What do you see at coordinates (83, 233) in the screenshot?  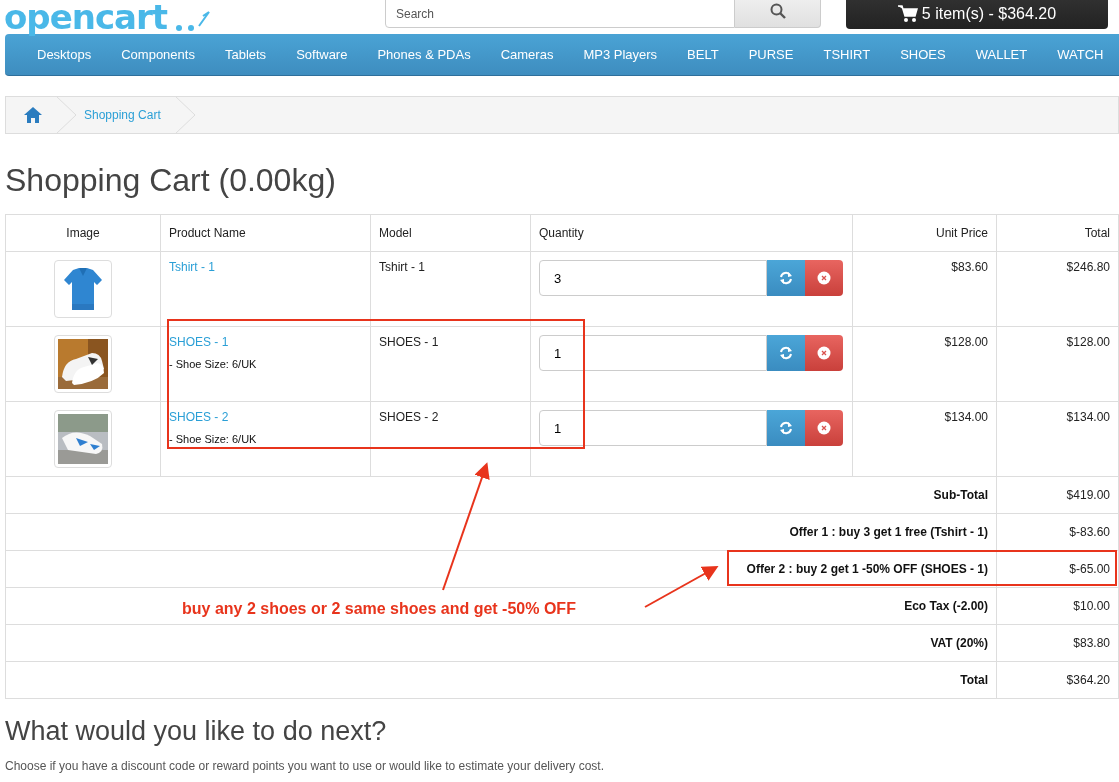 I see `column-header: Image` at bounding box center [83, 233].